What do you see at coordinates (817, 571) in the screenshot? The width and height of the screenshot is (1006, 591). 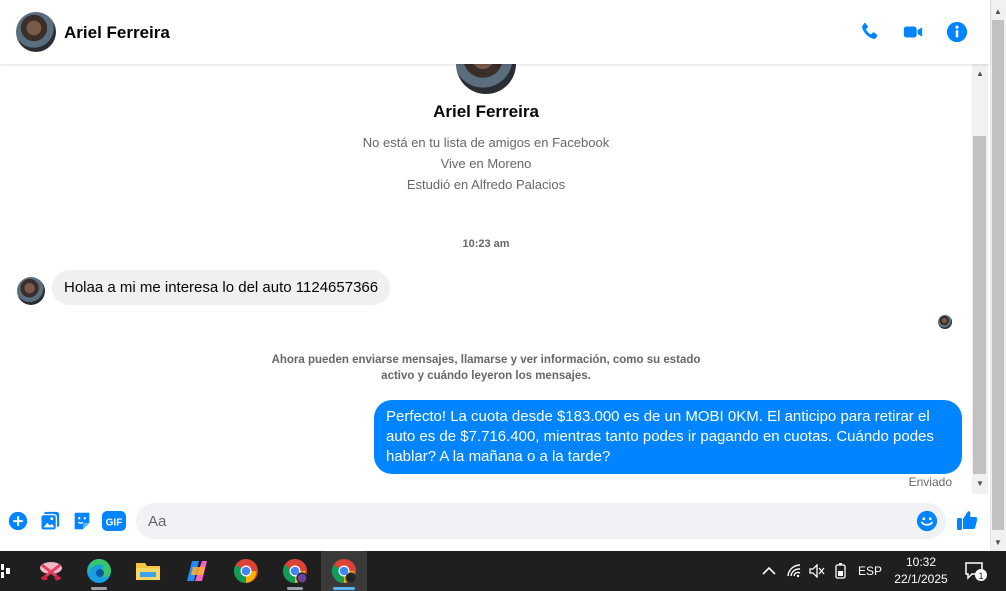 I see `volume-muted-icon` at bounding box center [817, 571].